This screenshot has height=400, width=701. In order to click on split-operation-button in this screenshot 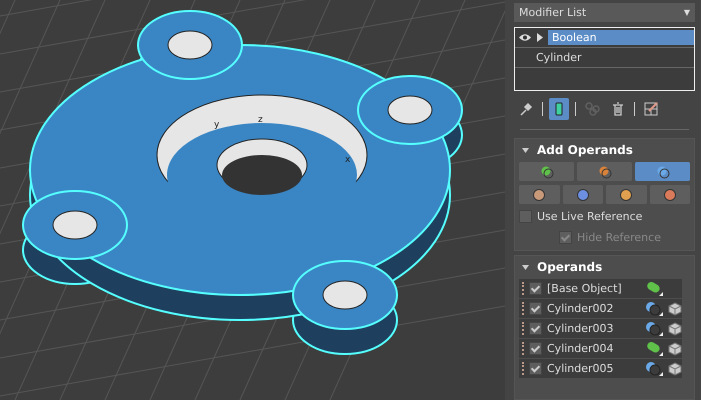, I will do `click(670, 194)`.